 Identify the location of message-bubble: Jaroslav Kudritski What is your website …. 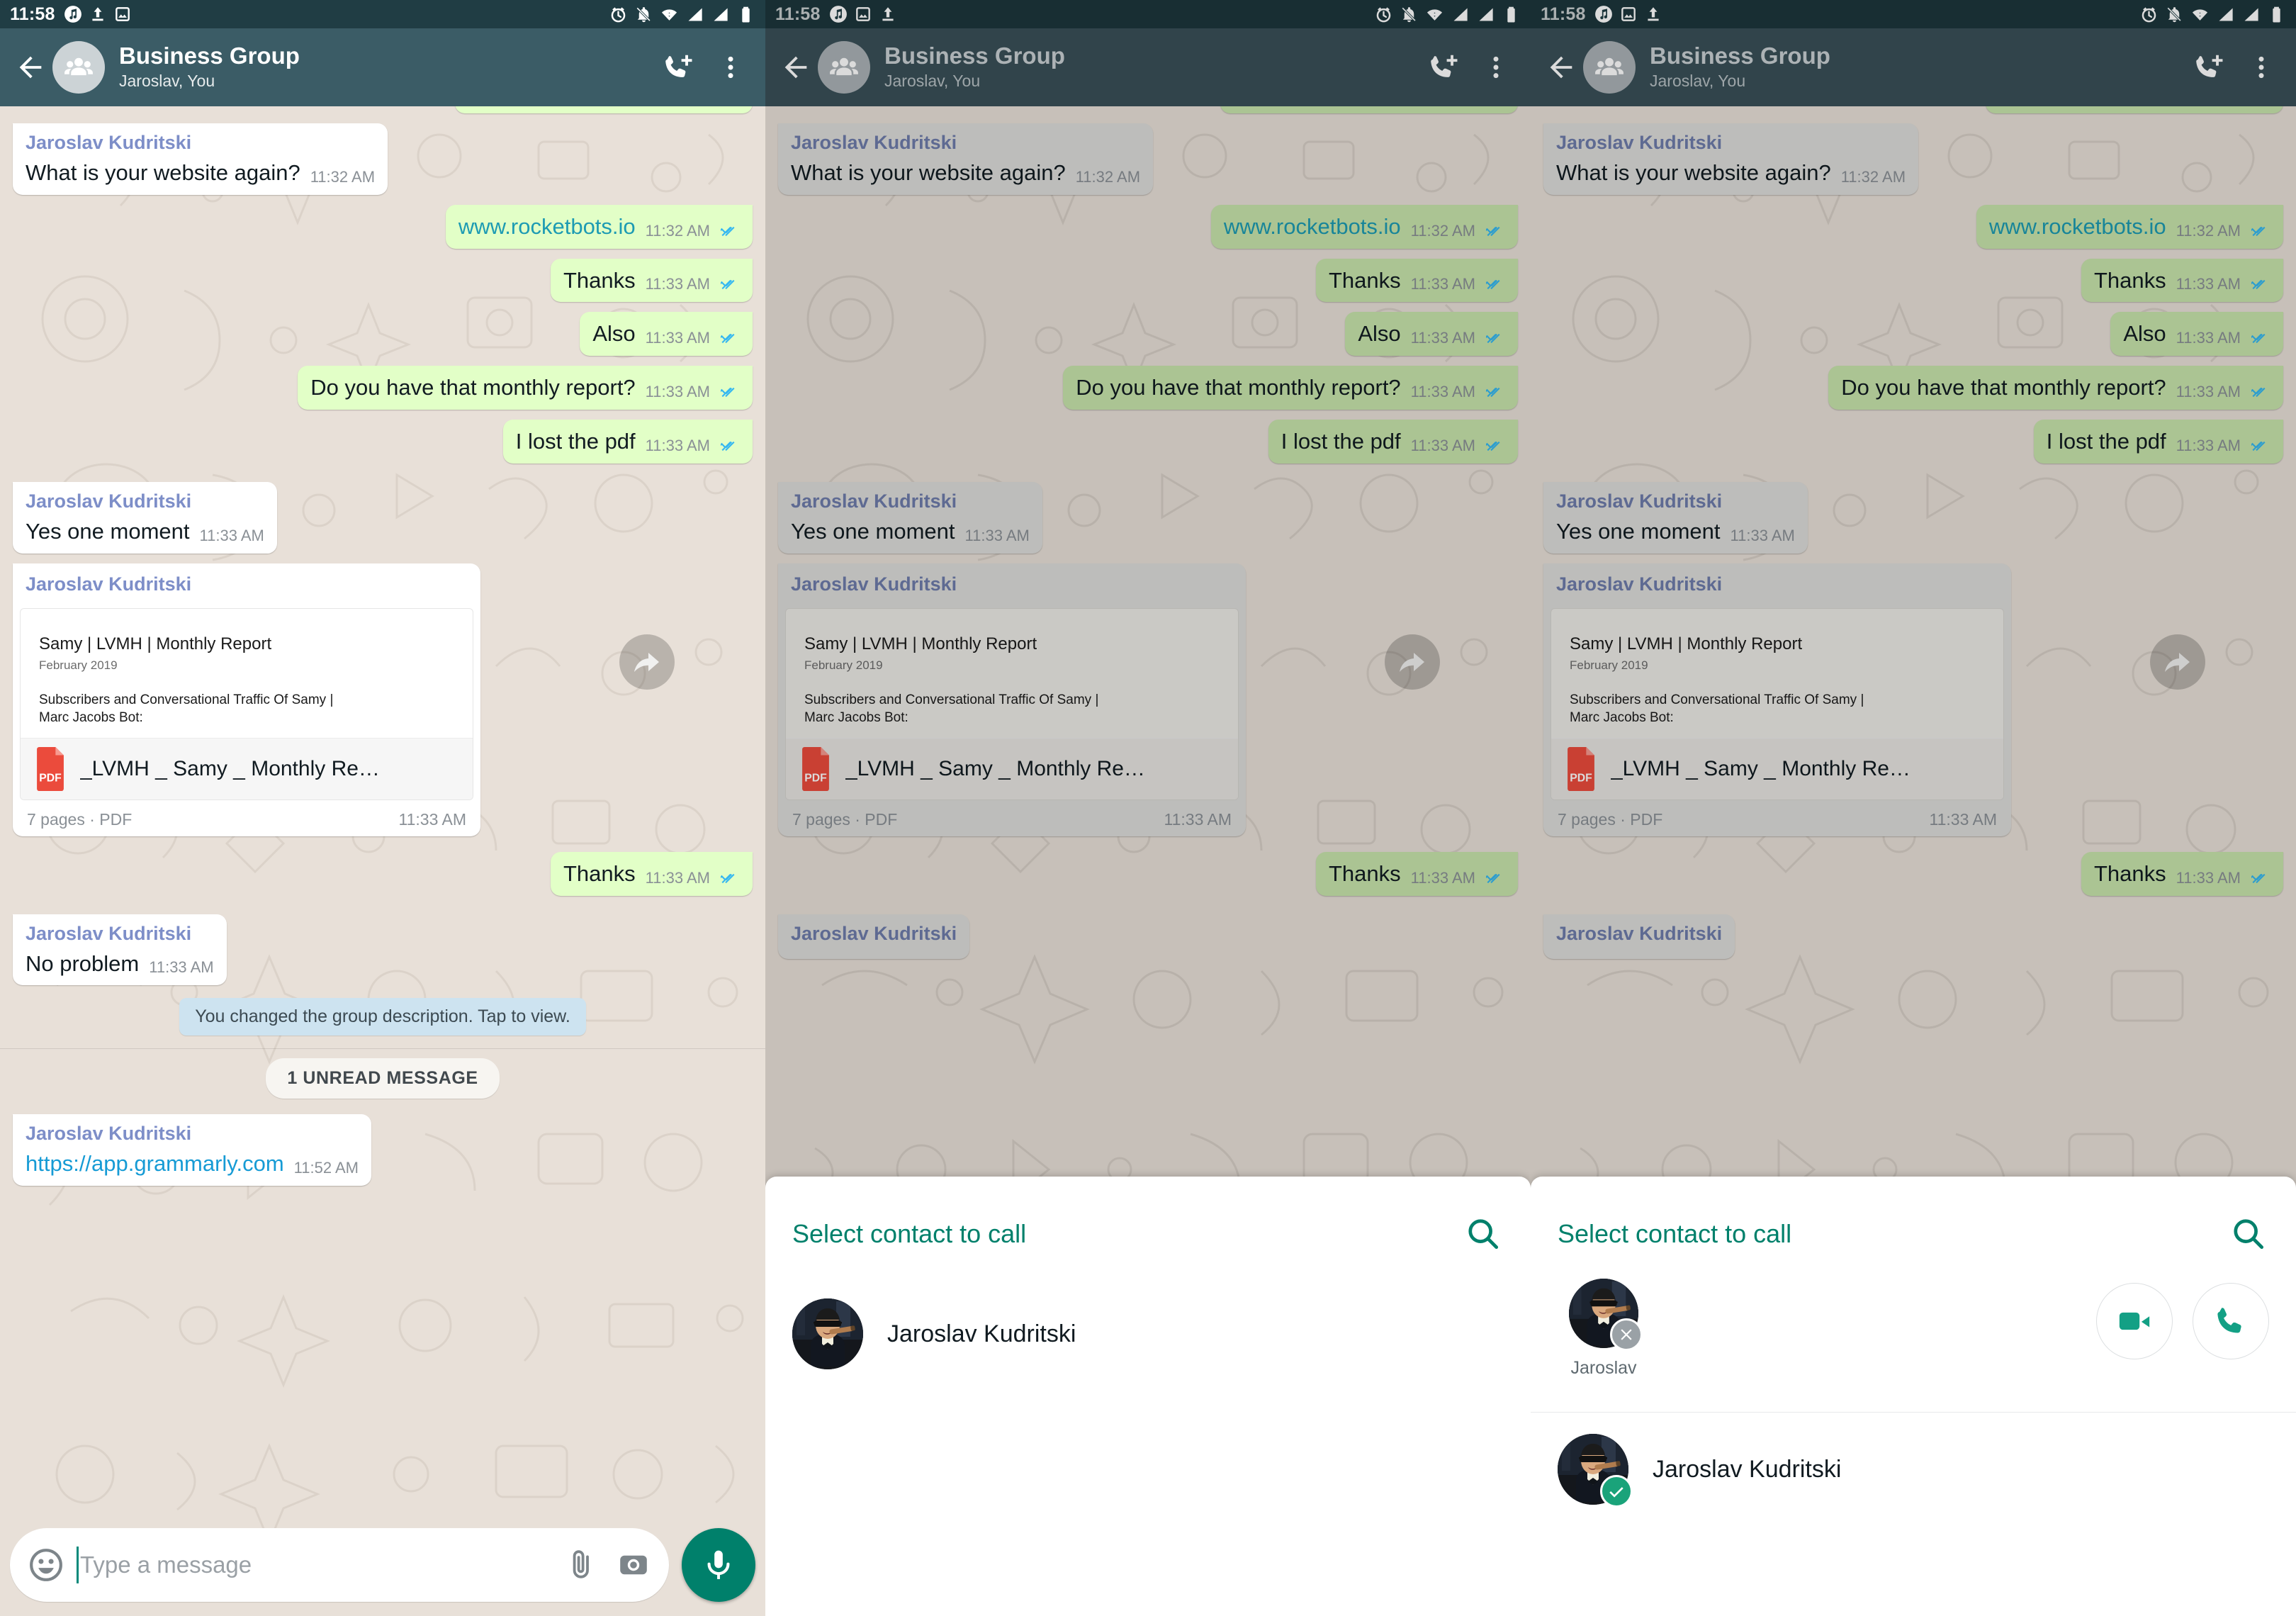
(200, 159).